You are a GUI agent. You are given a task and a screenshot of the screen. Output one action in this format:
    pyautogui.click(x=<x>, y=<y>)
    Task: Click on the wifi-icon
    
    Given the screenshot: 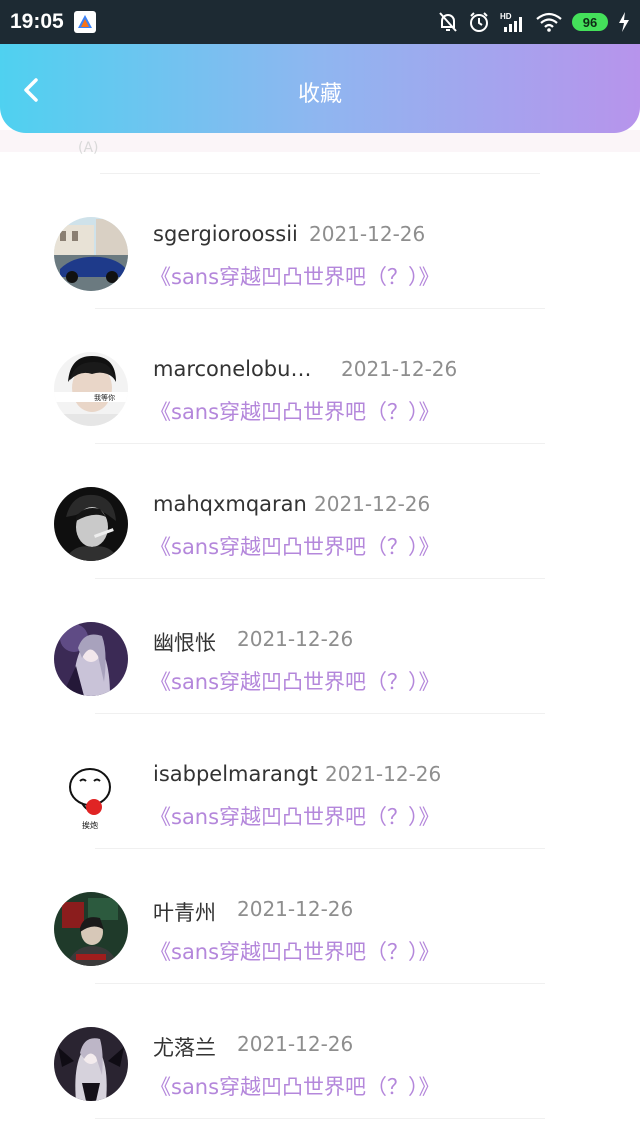 What is the action you would take?
    pyautogui.click(x=549, y=22)
    